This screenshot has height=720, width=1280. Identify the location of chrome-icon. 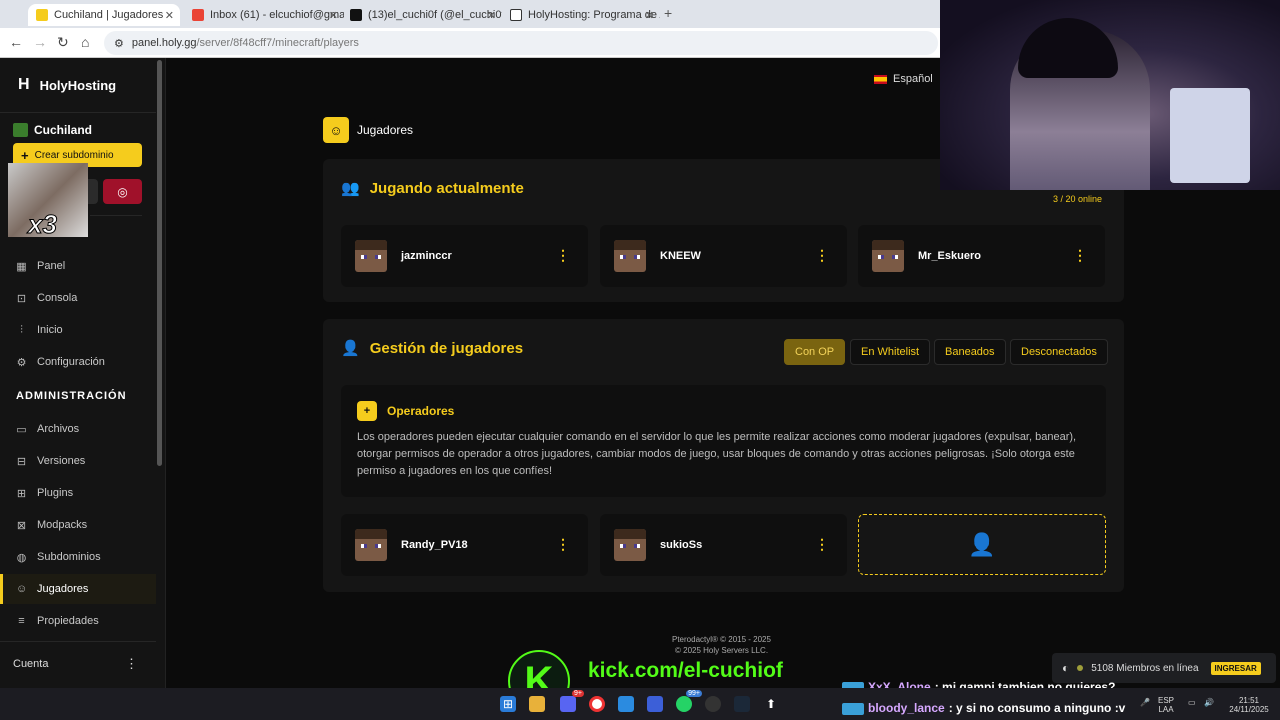
(597, 704).